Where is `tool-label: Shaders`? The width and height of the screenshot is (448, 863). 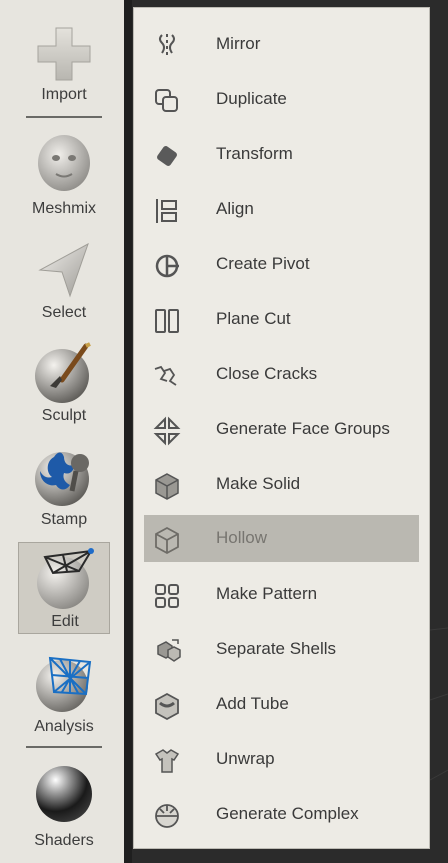 tool-label: Shaders is located at coordinates (64, 840).